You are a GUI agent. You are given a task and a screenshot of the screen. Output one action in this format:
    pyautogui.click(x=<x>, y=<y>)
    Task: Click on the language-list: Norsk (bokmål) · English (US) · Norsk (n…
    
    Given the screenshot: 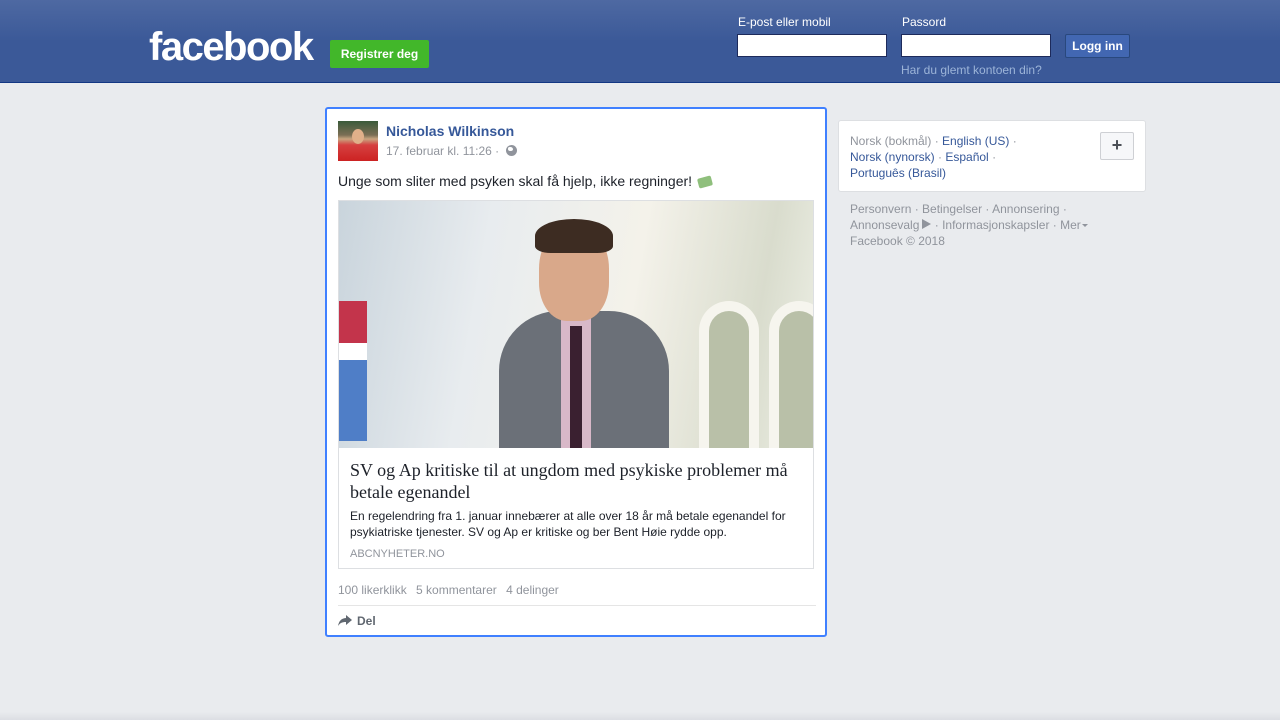 What is the action you would take?
    pyautogui.click(x=933, y=157)
    